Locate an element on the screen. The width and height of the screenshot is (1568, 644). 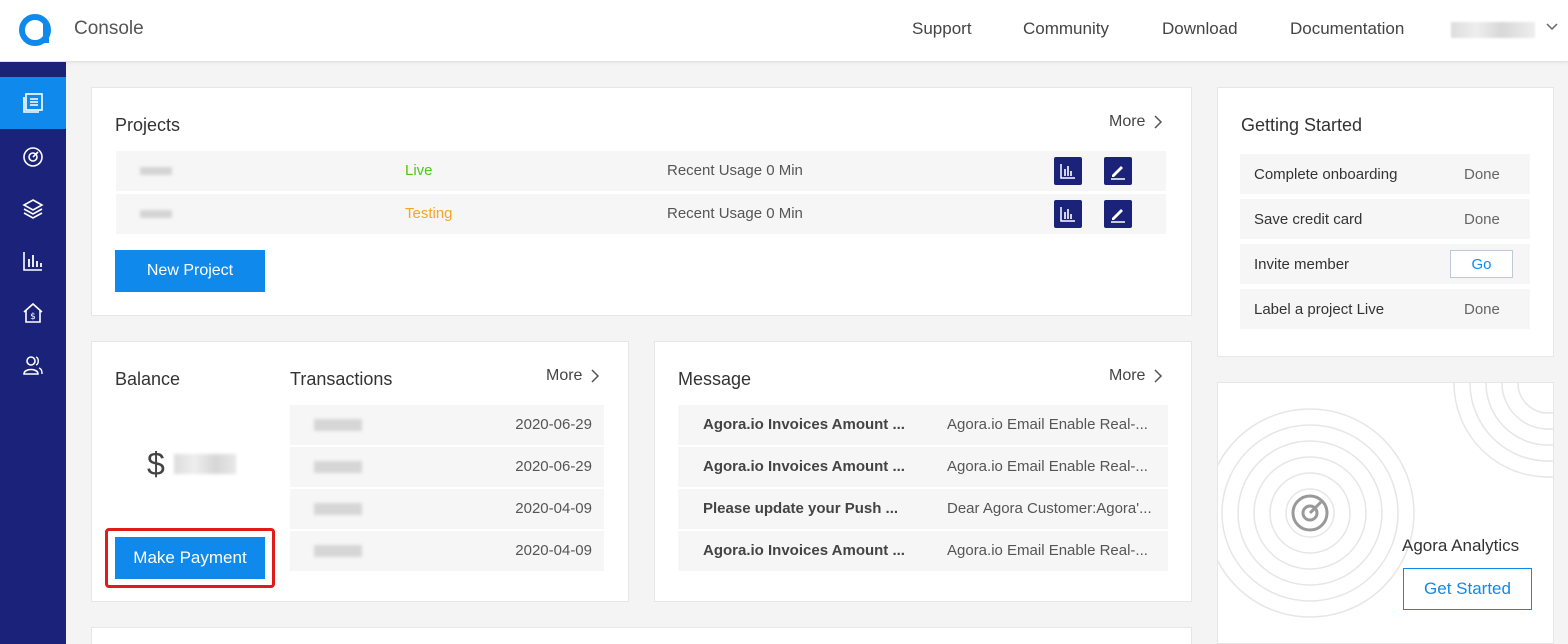
nav-documentation: Documentation is located at coordinates (1347, 29).